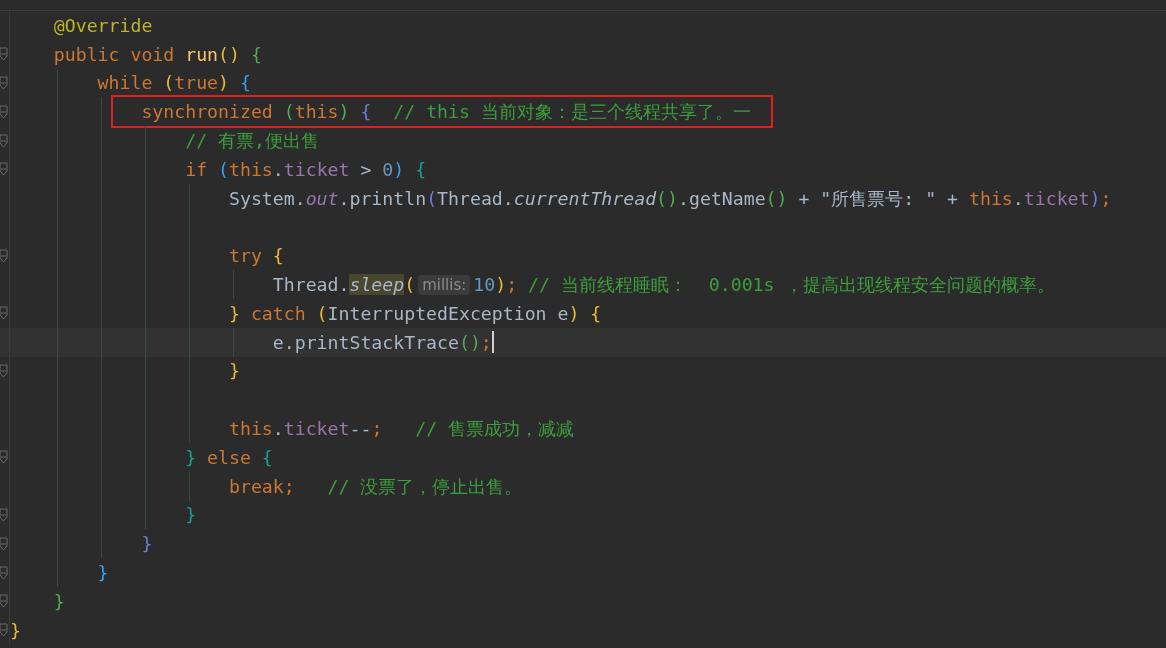 The height and width of the screenshot is (648, 1166). Describe the element at coordinates (377, 285) in the screenshot. I see `code-static-method: sleep` at that location.